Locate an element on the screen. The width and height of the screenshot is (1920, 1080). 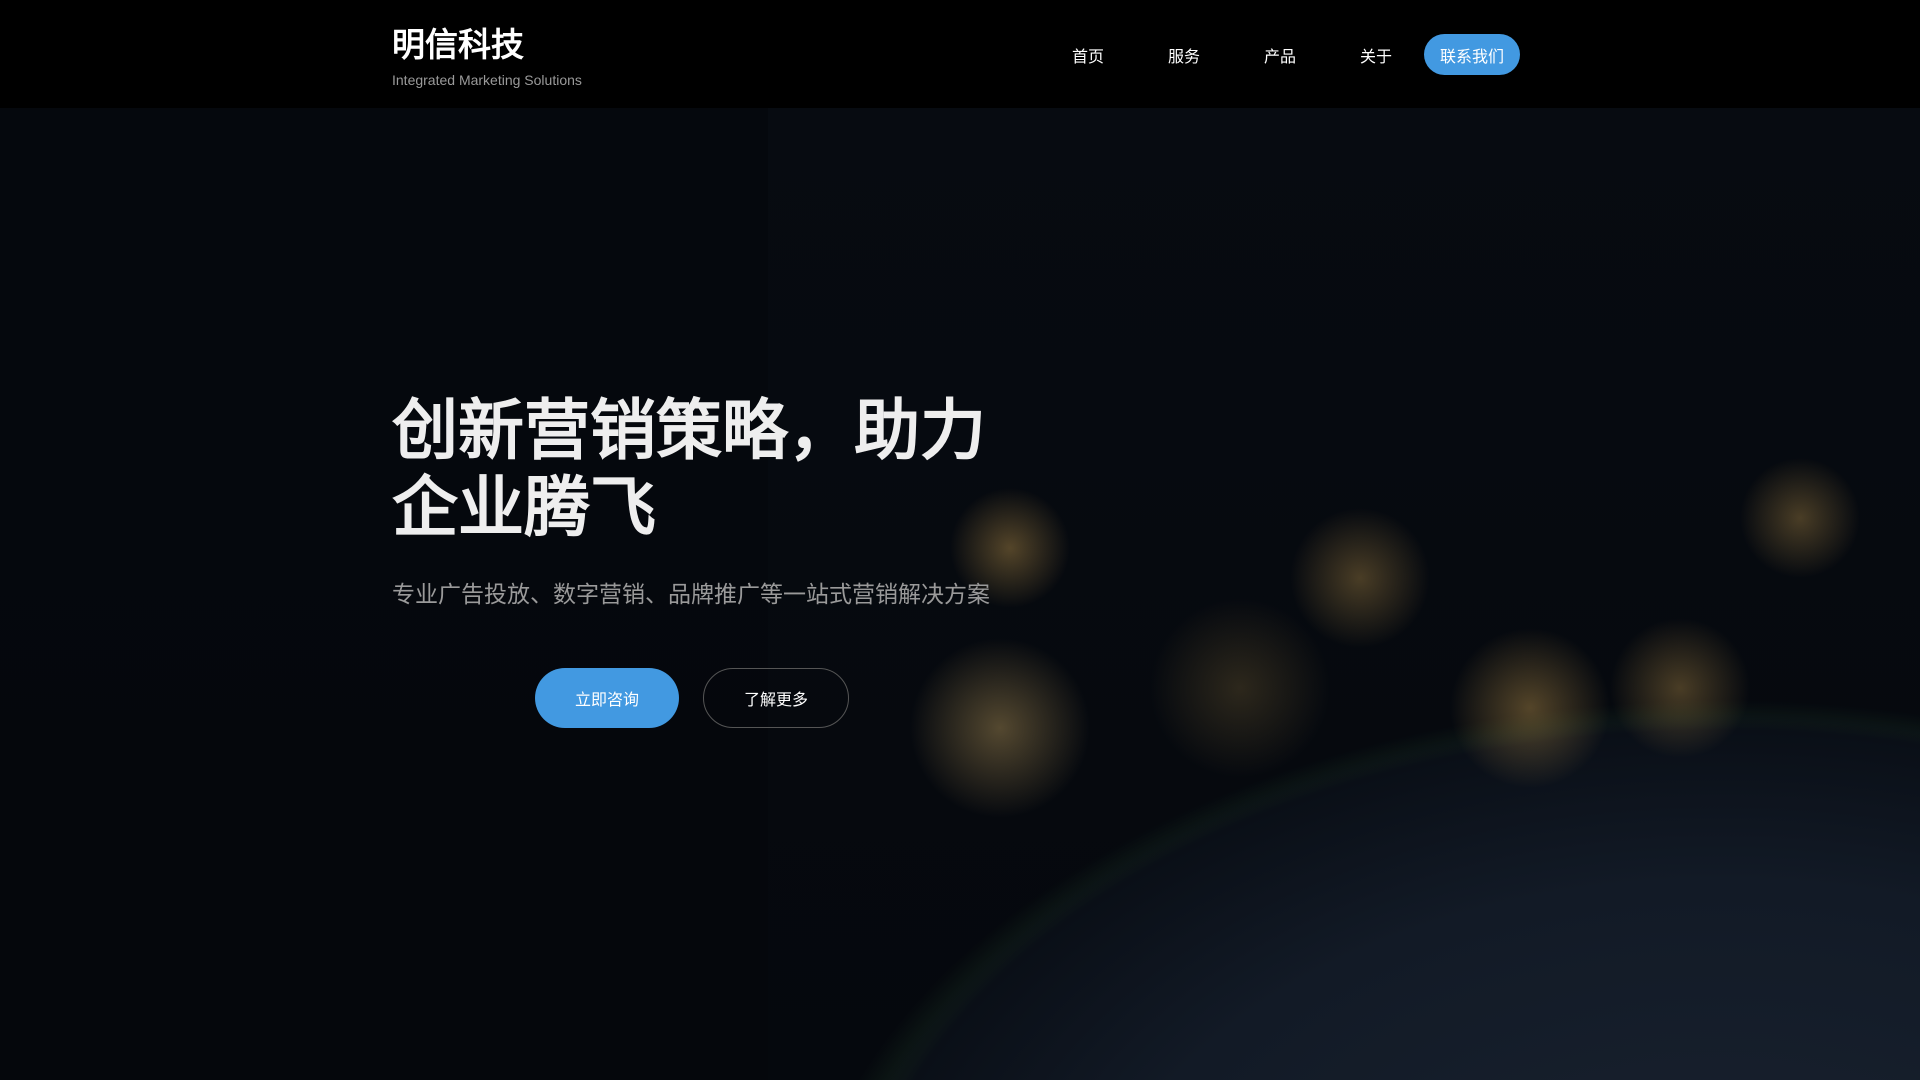
consult-button: 立即咨询 is located at coordinates (607, 698).